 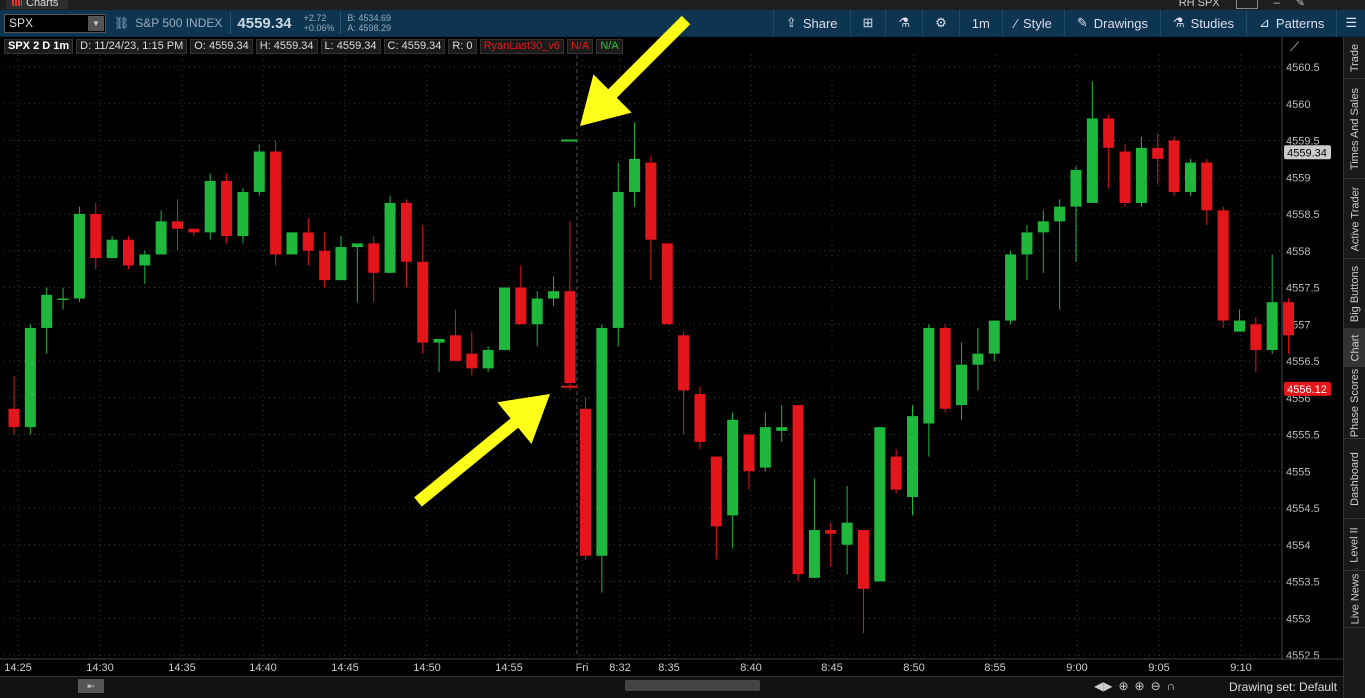 I want to click on tab-live-news: Live News, so click(x=1354, y=599).